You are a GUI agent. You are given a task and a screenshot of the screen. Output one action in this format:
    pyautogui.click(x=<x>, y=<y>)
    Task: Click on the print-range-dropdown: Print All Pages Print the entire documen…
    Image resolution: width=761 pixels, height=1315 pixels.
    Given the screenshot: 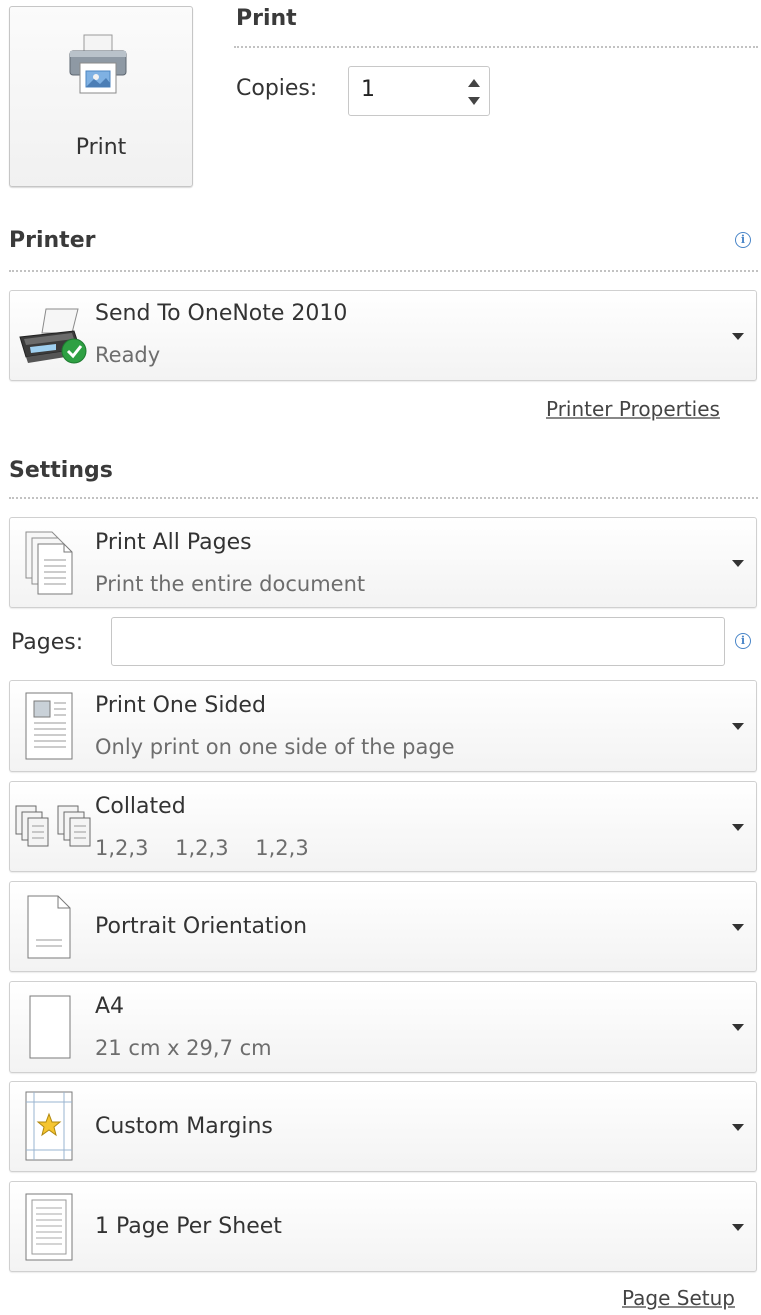 What is the action you would take?
    pyautogui.click(x=383, y=562)
    